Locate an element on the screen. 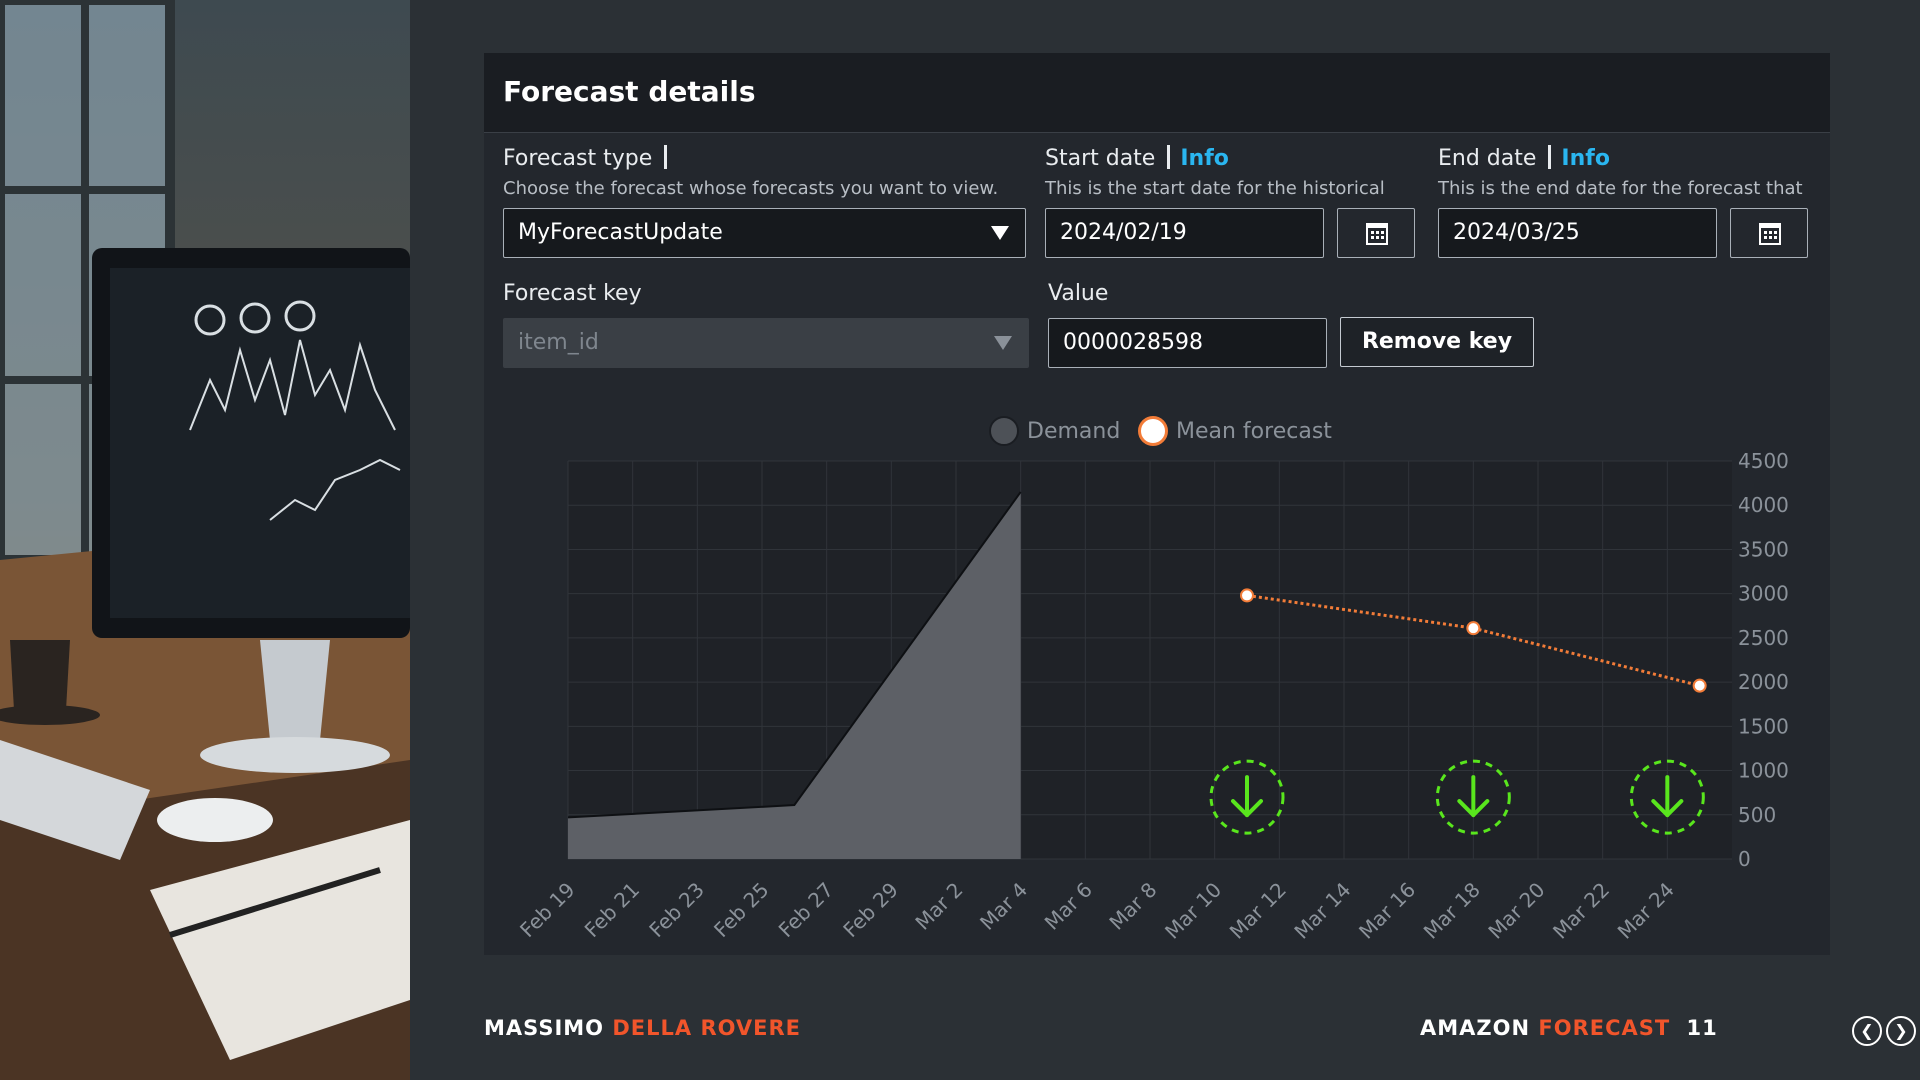  x-tick-label: Feb 23 is located at coordinates (676, 910).